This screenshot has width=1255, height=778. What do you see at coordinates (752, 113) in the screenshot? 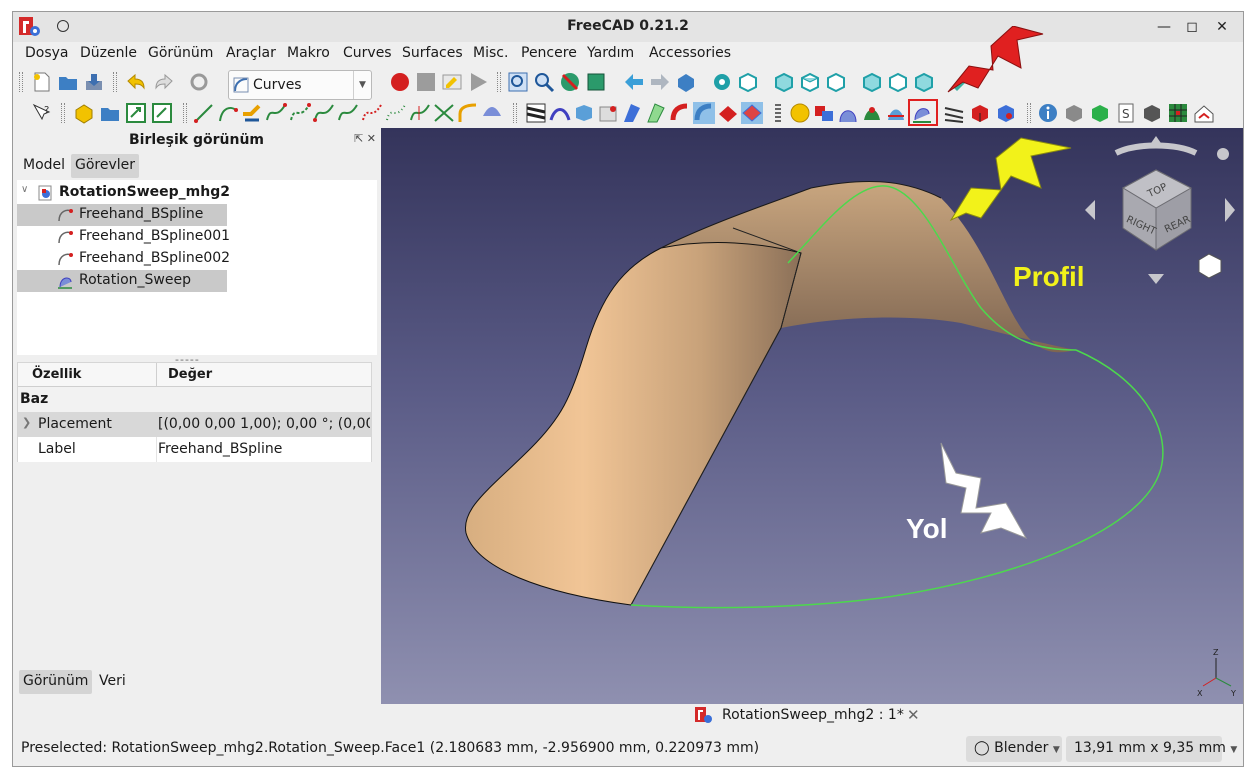
I see `surface-analysis-icon` at bounding box center [752, 113].